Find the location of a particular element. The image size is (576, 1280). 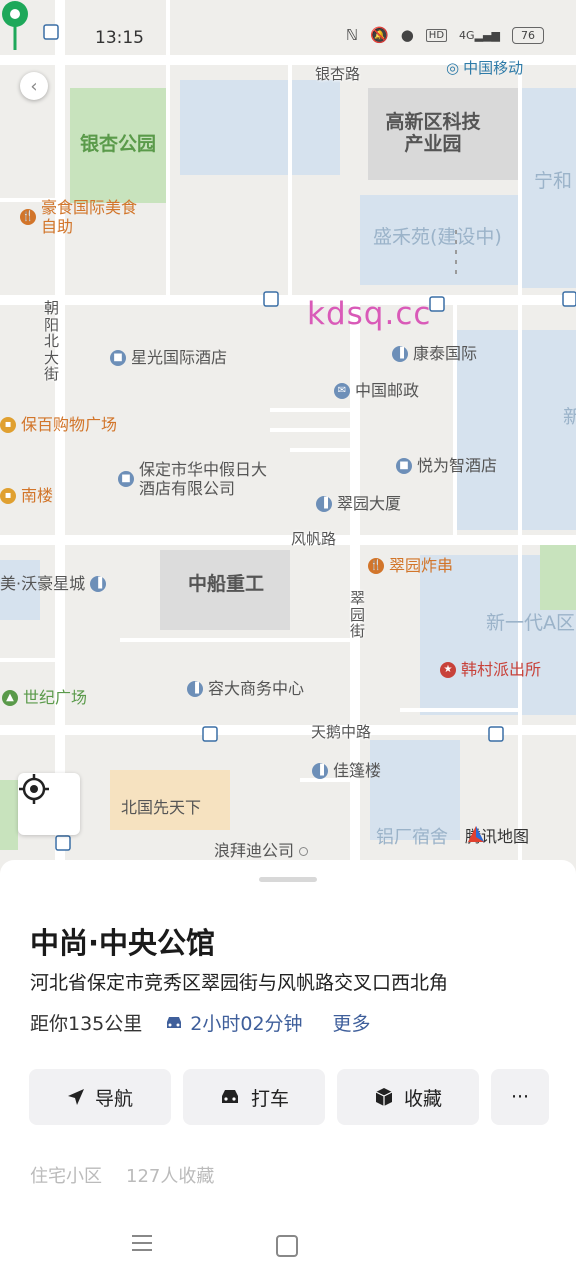

more-routes-link: 更多 is located at coordinates (352, 1022).